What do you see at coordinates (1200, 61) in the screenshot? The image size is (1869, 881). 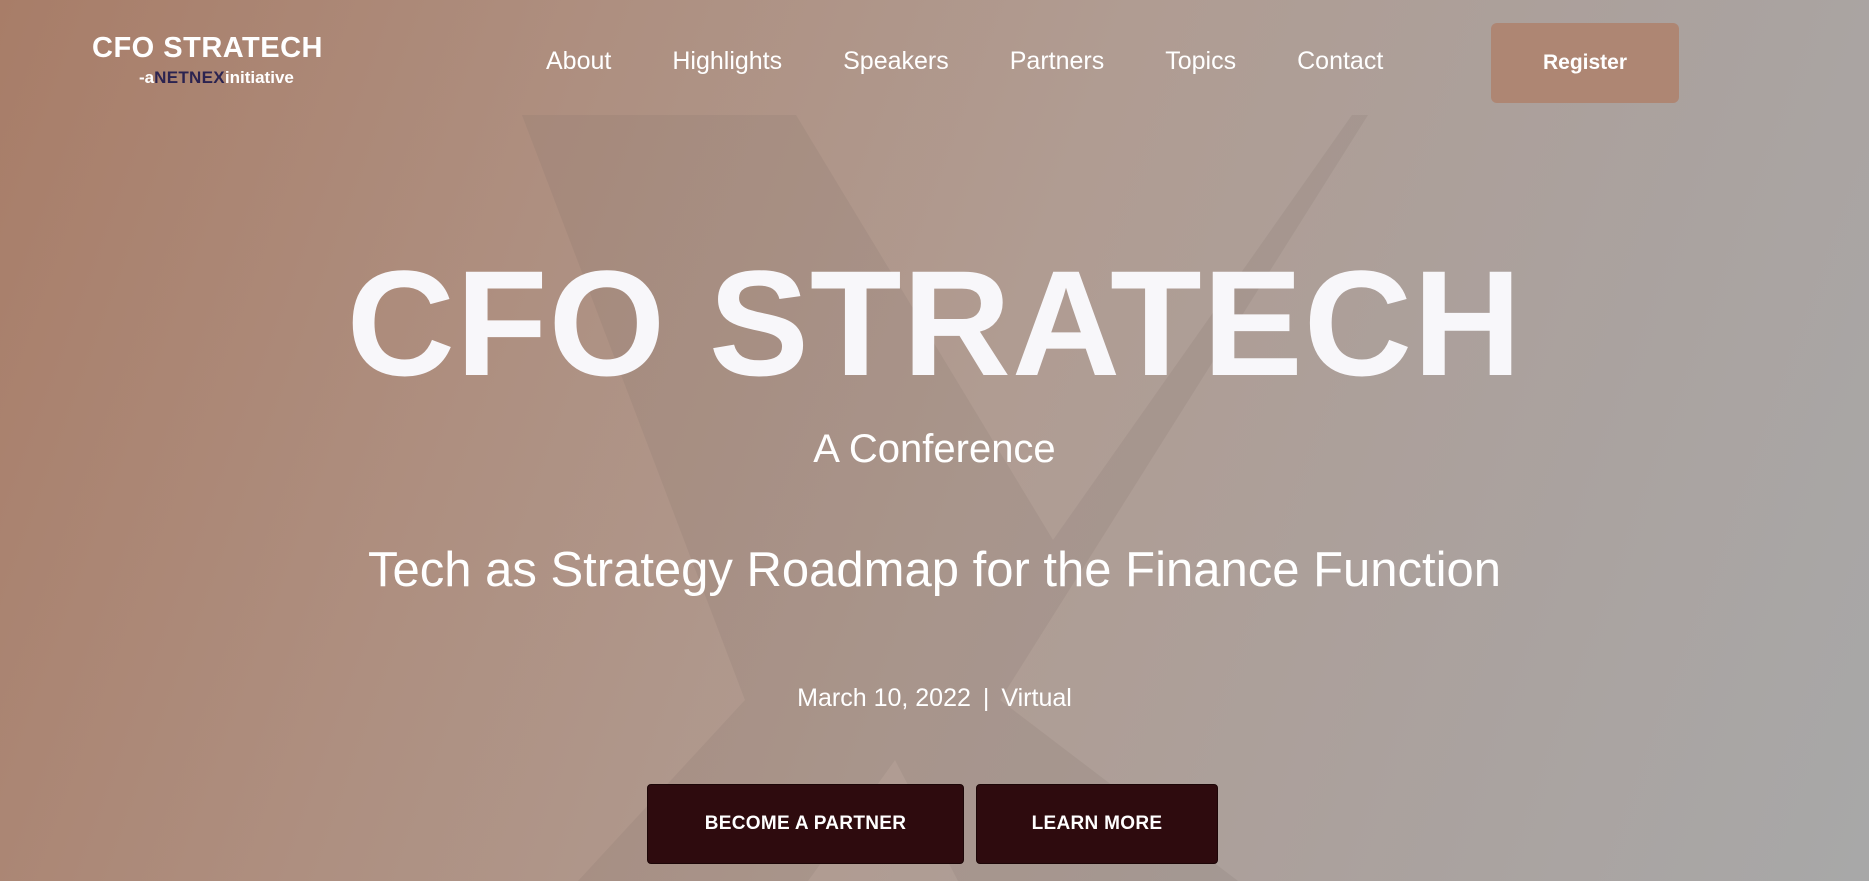 I see `nav-topics: Topics` at bounding box center [1200, 61].